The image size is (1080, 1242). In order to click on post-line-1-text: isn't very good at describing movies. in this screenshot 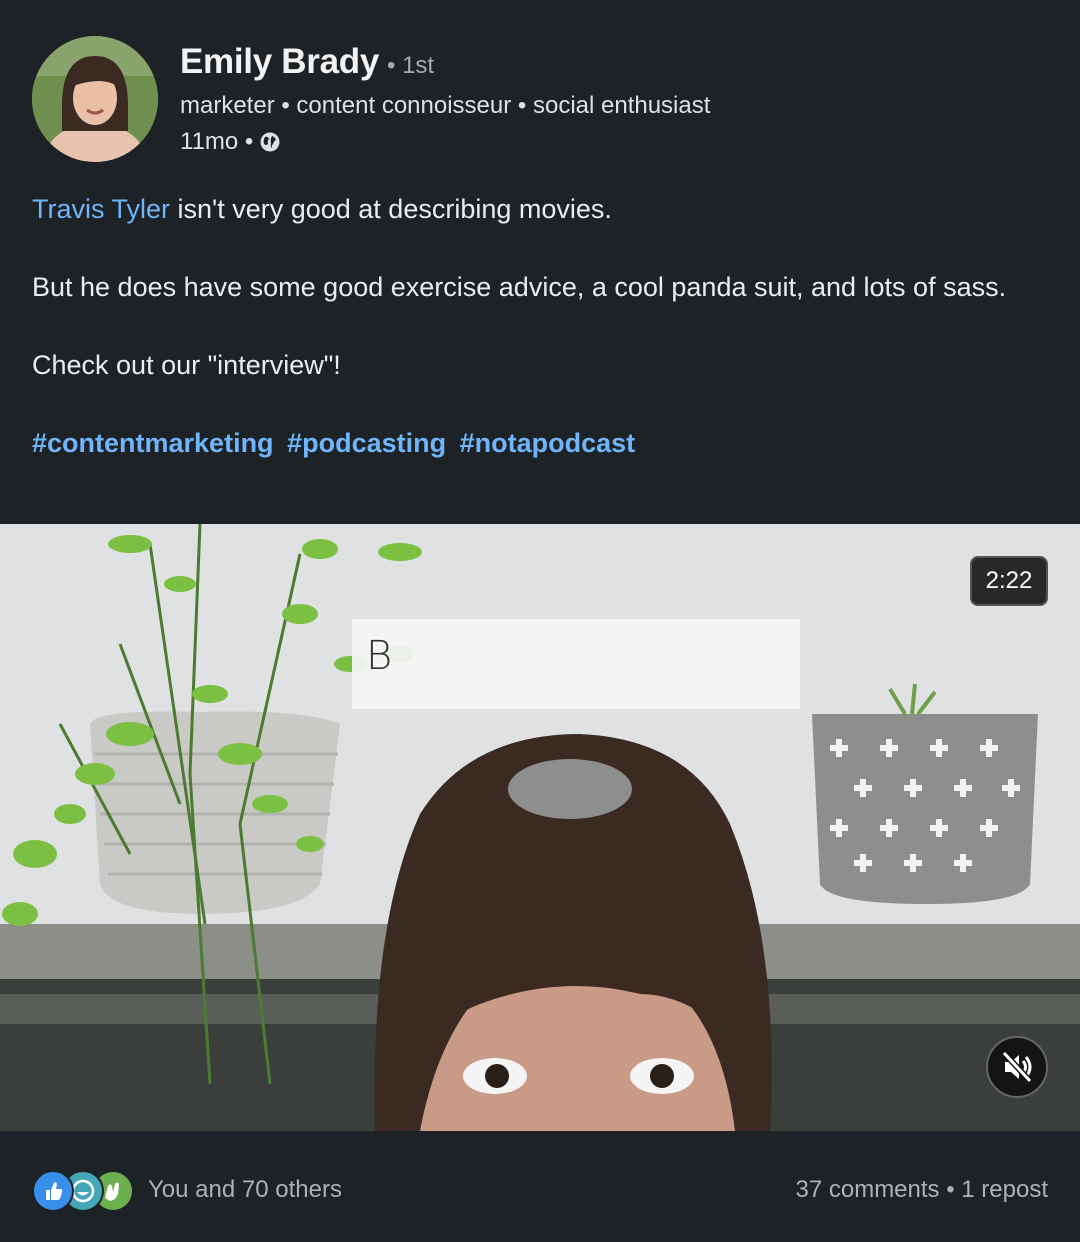, I will do `click(391, 209)`.